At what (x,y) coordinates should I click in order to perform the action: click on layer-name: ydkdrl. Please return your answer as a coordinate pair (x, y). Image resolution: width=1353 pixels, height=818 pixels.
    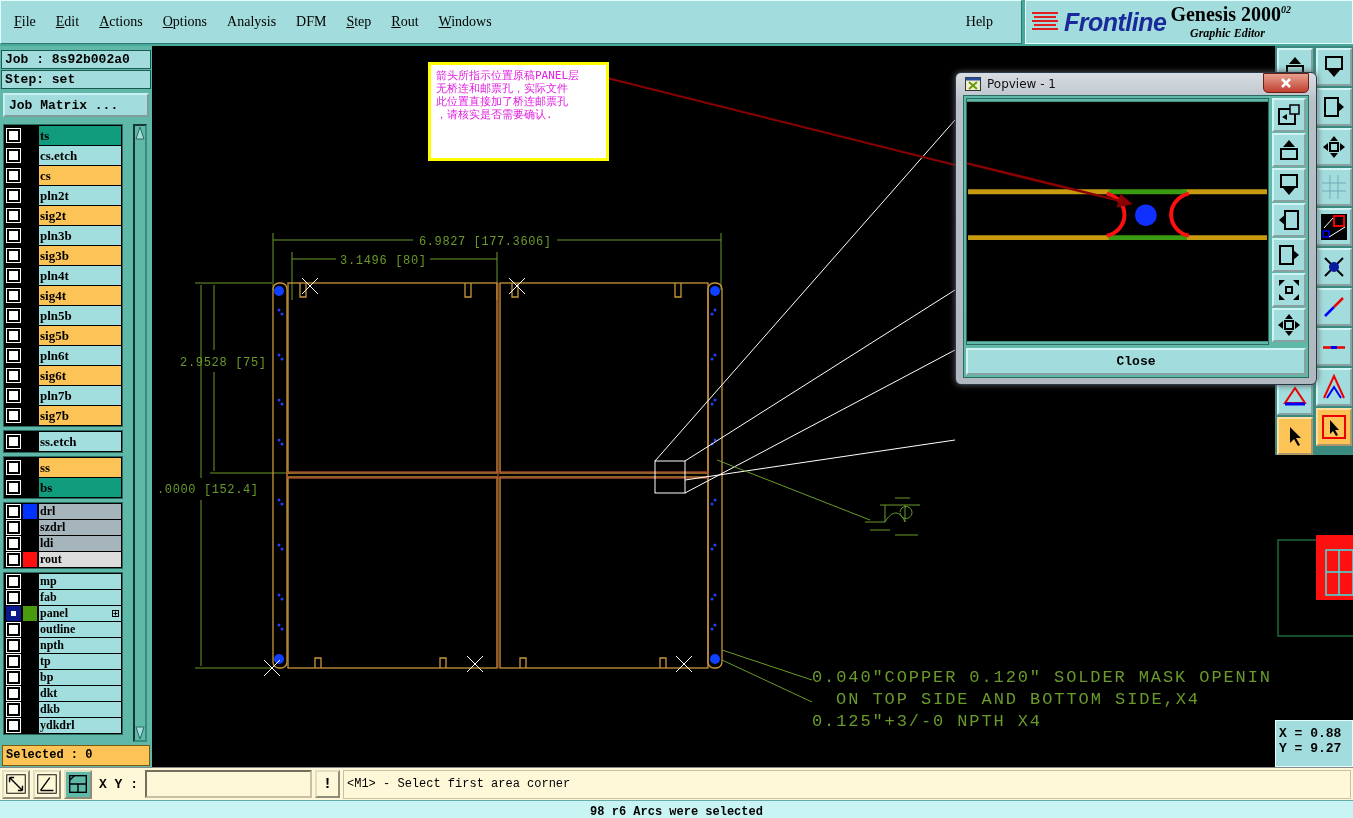
    Looking at the image, I should click on (80, 725).